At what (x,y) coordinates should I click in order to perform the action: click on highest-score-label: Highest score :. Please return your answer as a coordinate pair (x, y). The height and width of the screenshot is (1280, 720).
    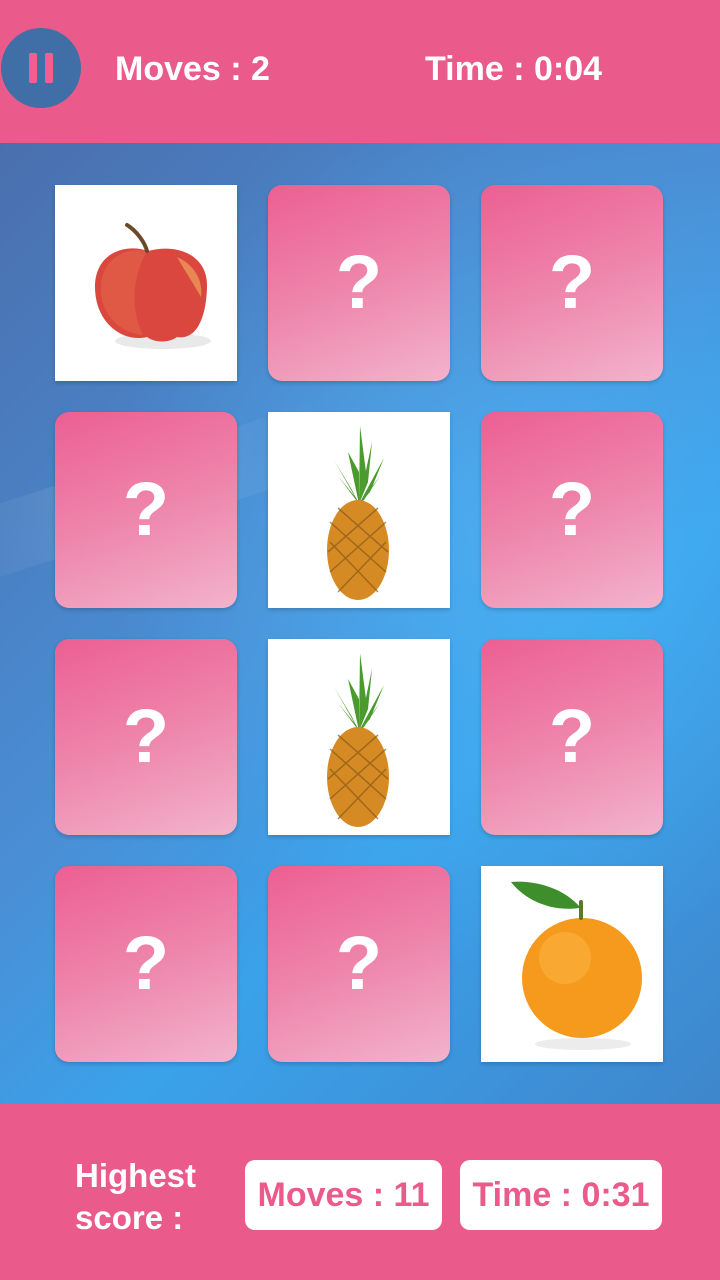
    Looking at the image, I should click on (136, 1196).